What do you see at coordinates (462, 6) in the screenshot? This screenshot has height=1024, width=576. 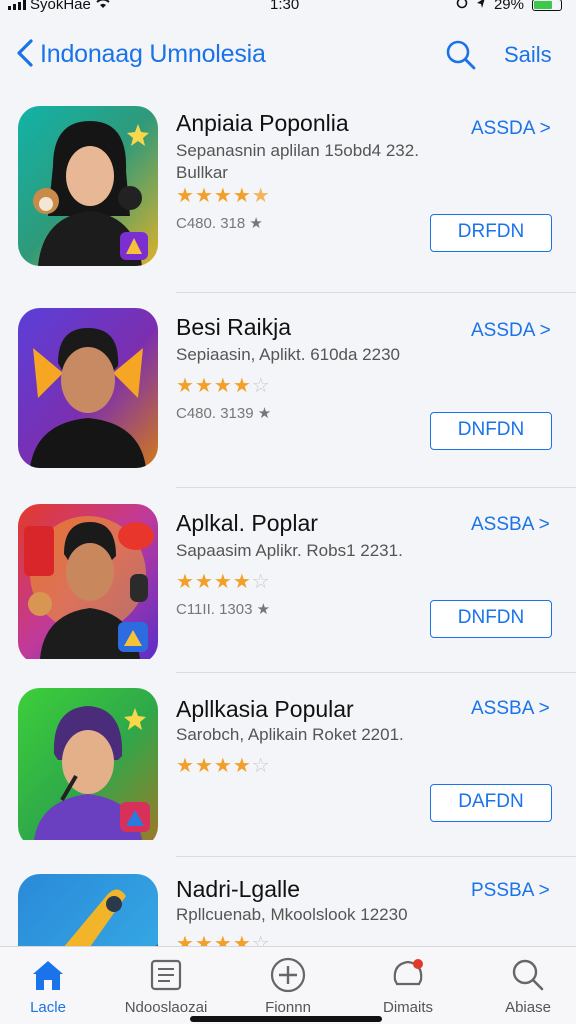 I see `alarm-icon` at bounding box center [462, 6].